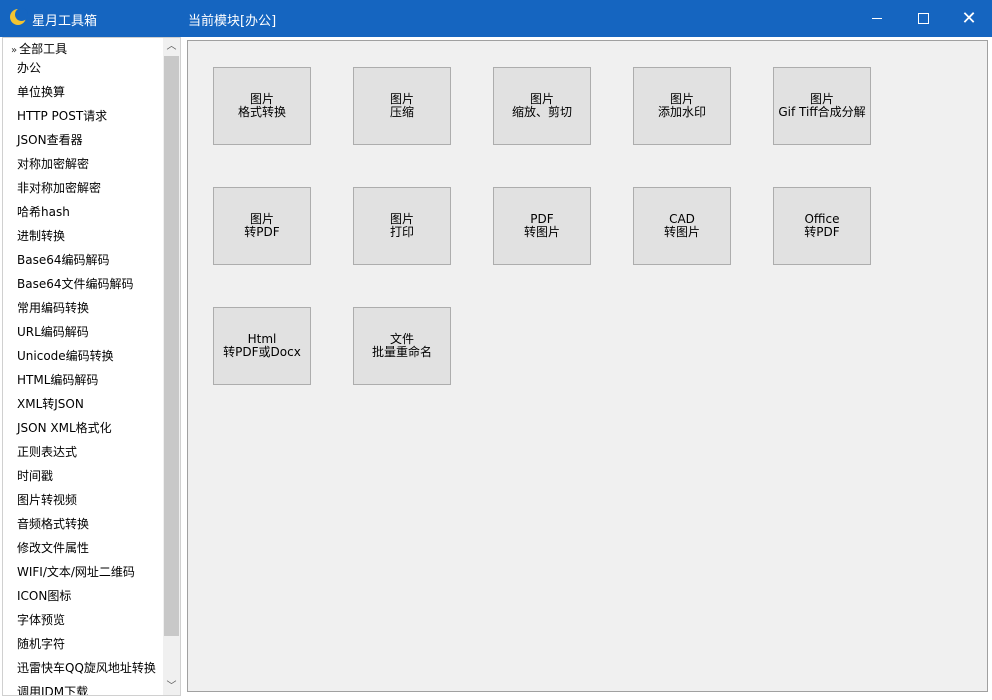 Image resolution: width=992 pixels, height=700 pixels. I want to click on tool-tile-button: 文件 批量重命名, so click(402, 346).